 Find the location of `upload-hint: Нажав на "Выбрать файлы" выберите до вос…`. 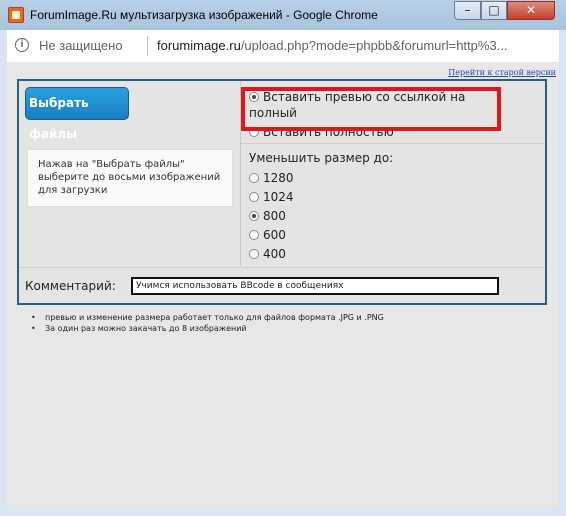

upload-hint: Нажав на "Выбрать файлы" выберите до вос… is located at coordinates (130, 178).